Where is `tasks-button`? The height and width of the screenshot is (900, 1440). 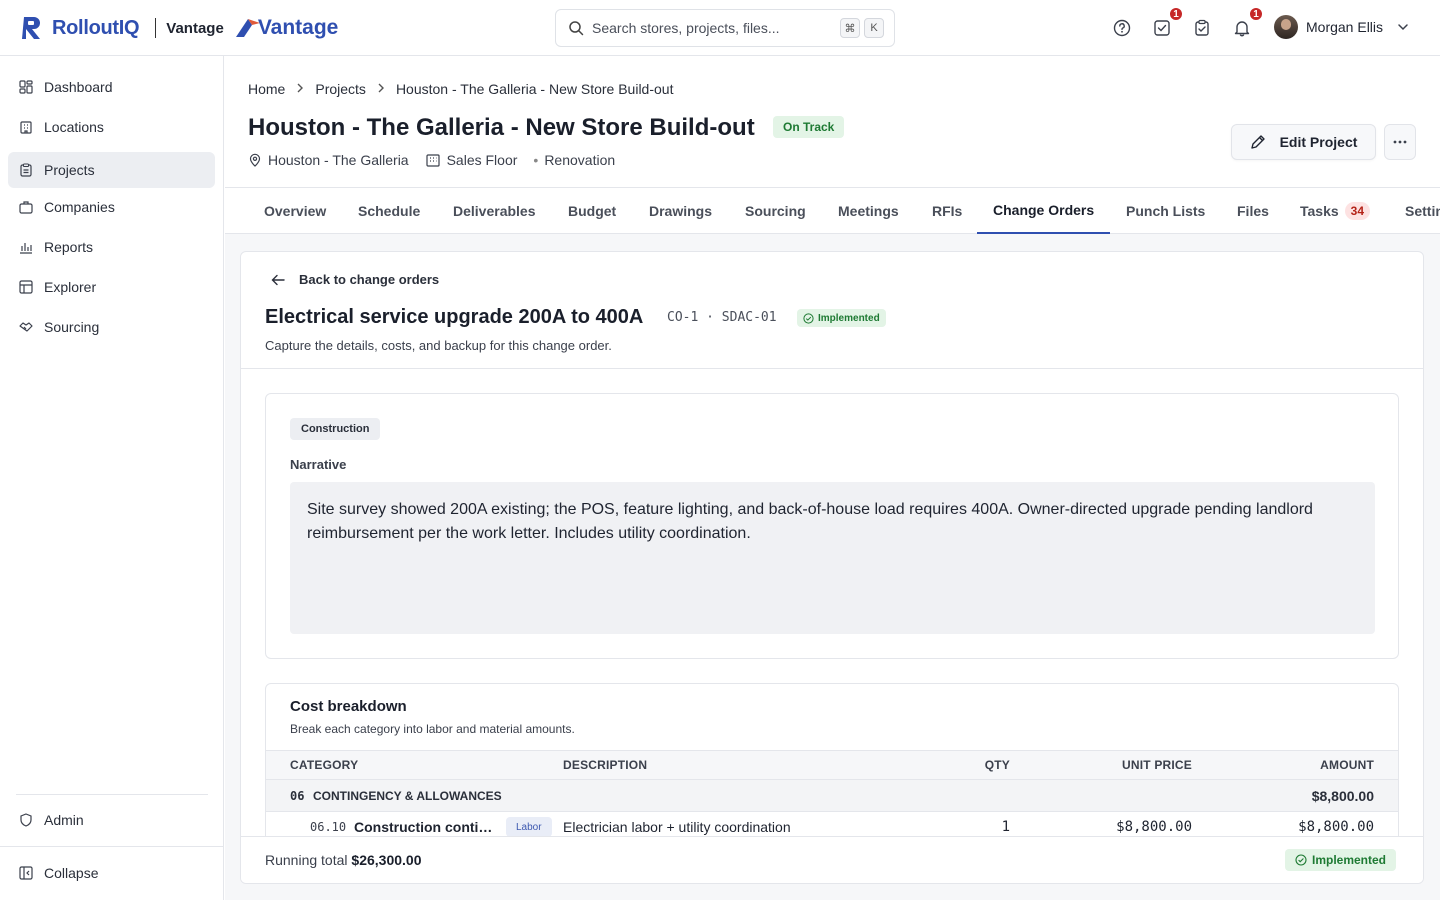 tasks-button is located at coordinates (1202, 28).